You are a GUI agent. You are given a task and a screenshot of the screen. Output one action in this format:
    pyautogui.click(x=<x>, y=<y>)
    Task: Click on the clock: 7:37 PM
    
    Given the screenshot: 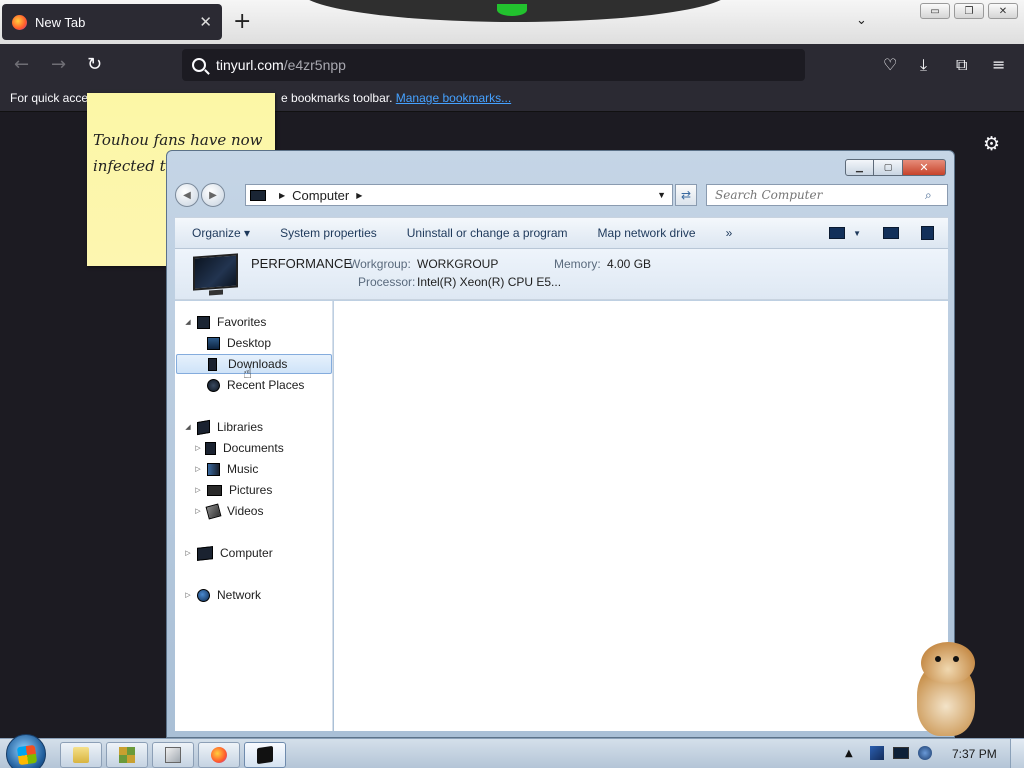 What is the action you would take?
    pyautogui.click(x=974, y=754)
    